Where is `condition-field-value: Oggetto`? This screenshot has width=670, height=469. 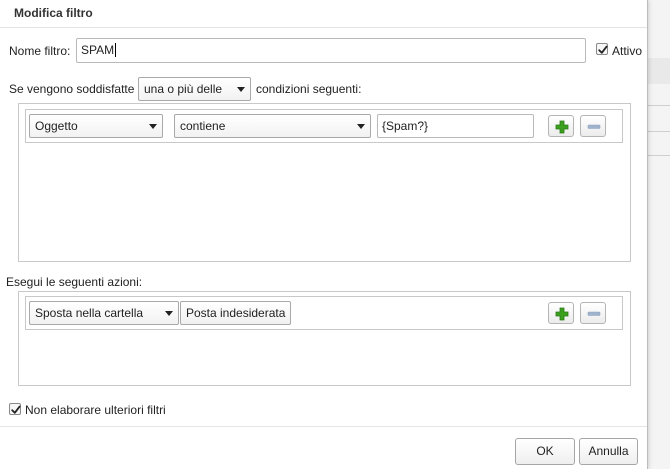
condition-field-value: Oggetto is located at coordinates (56, 126).